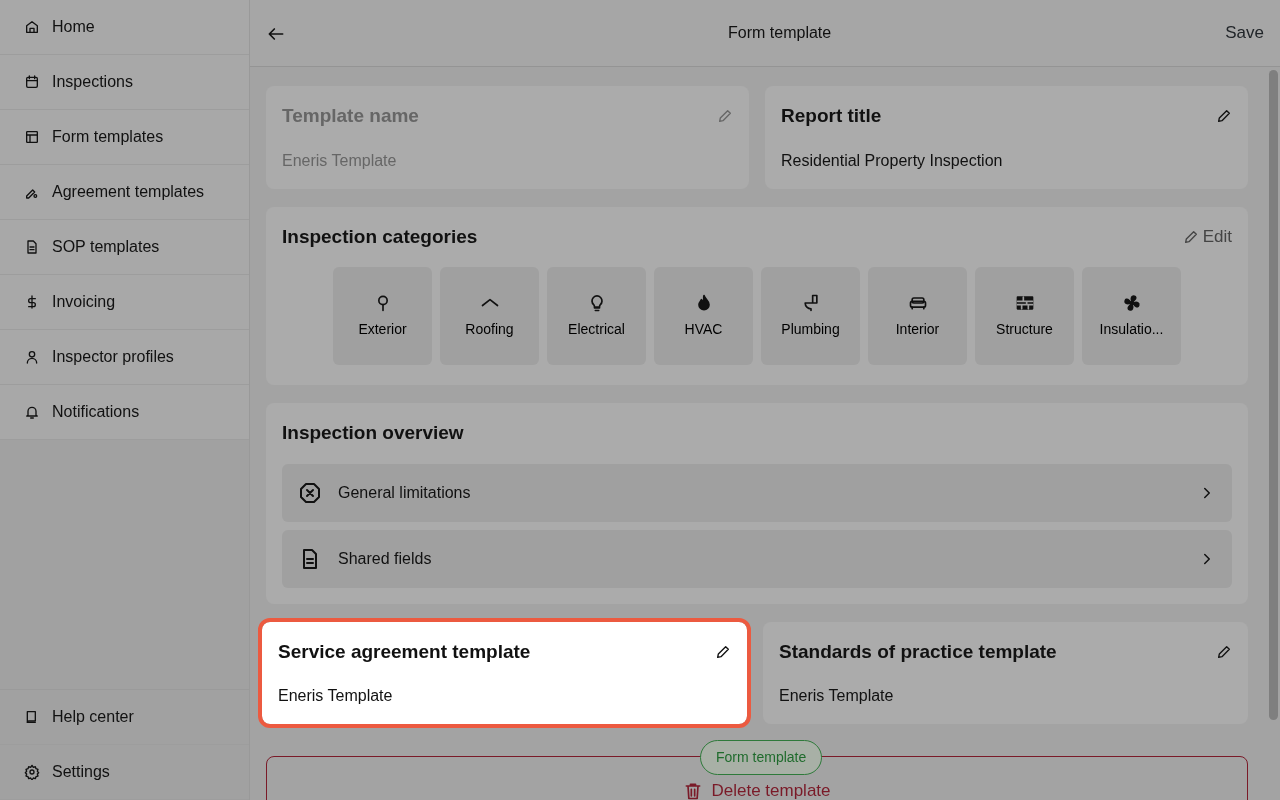 The width and height of the screenshot is (1280, 800). What do you see at coordinates (124, 247) in the screenshot?
I see `sidebar-item: SOP templates` at bounding box center [124, 247].